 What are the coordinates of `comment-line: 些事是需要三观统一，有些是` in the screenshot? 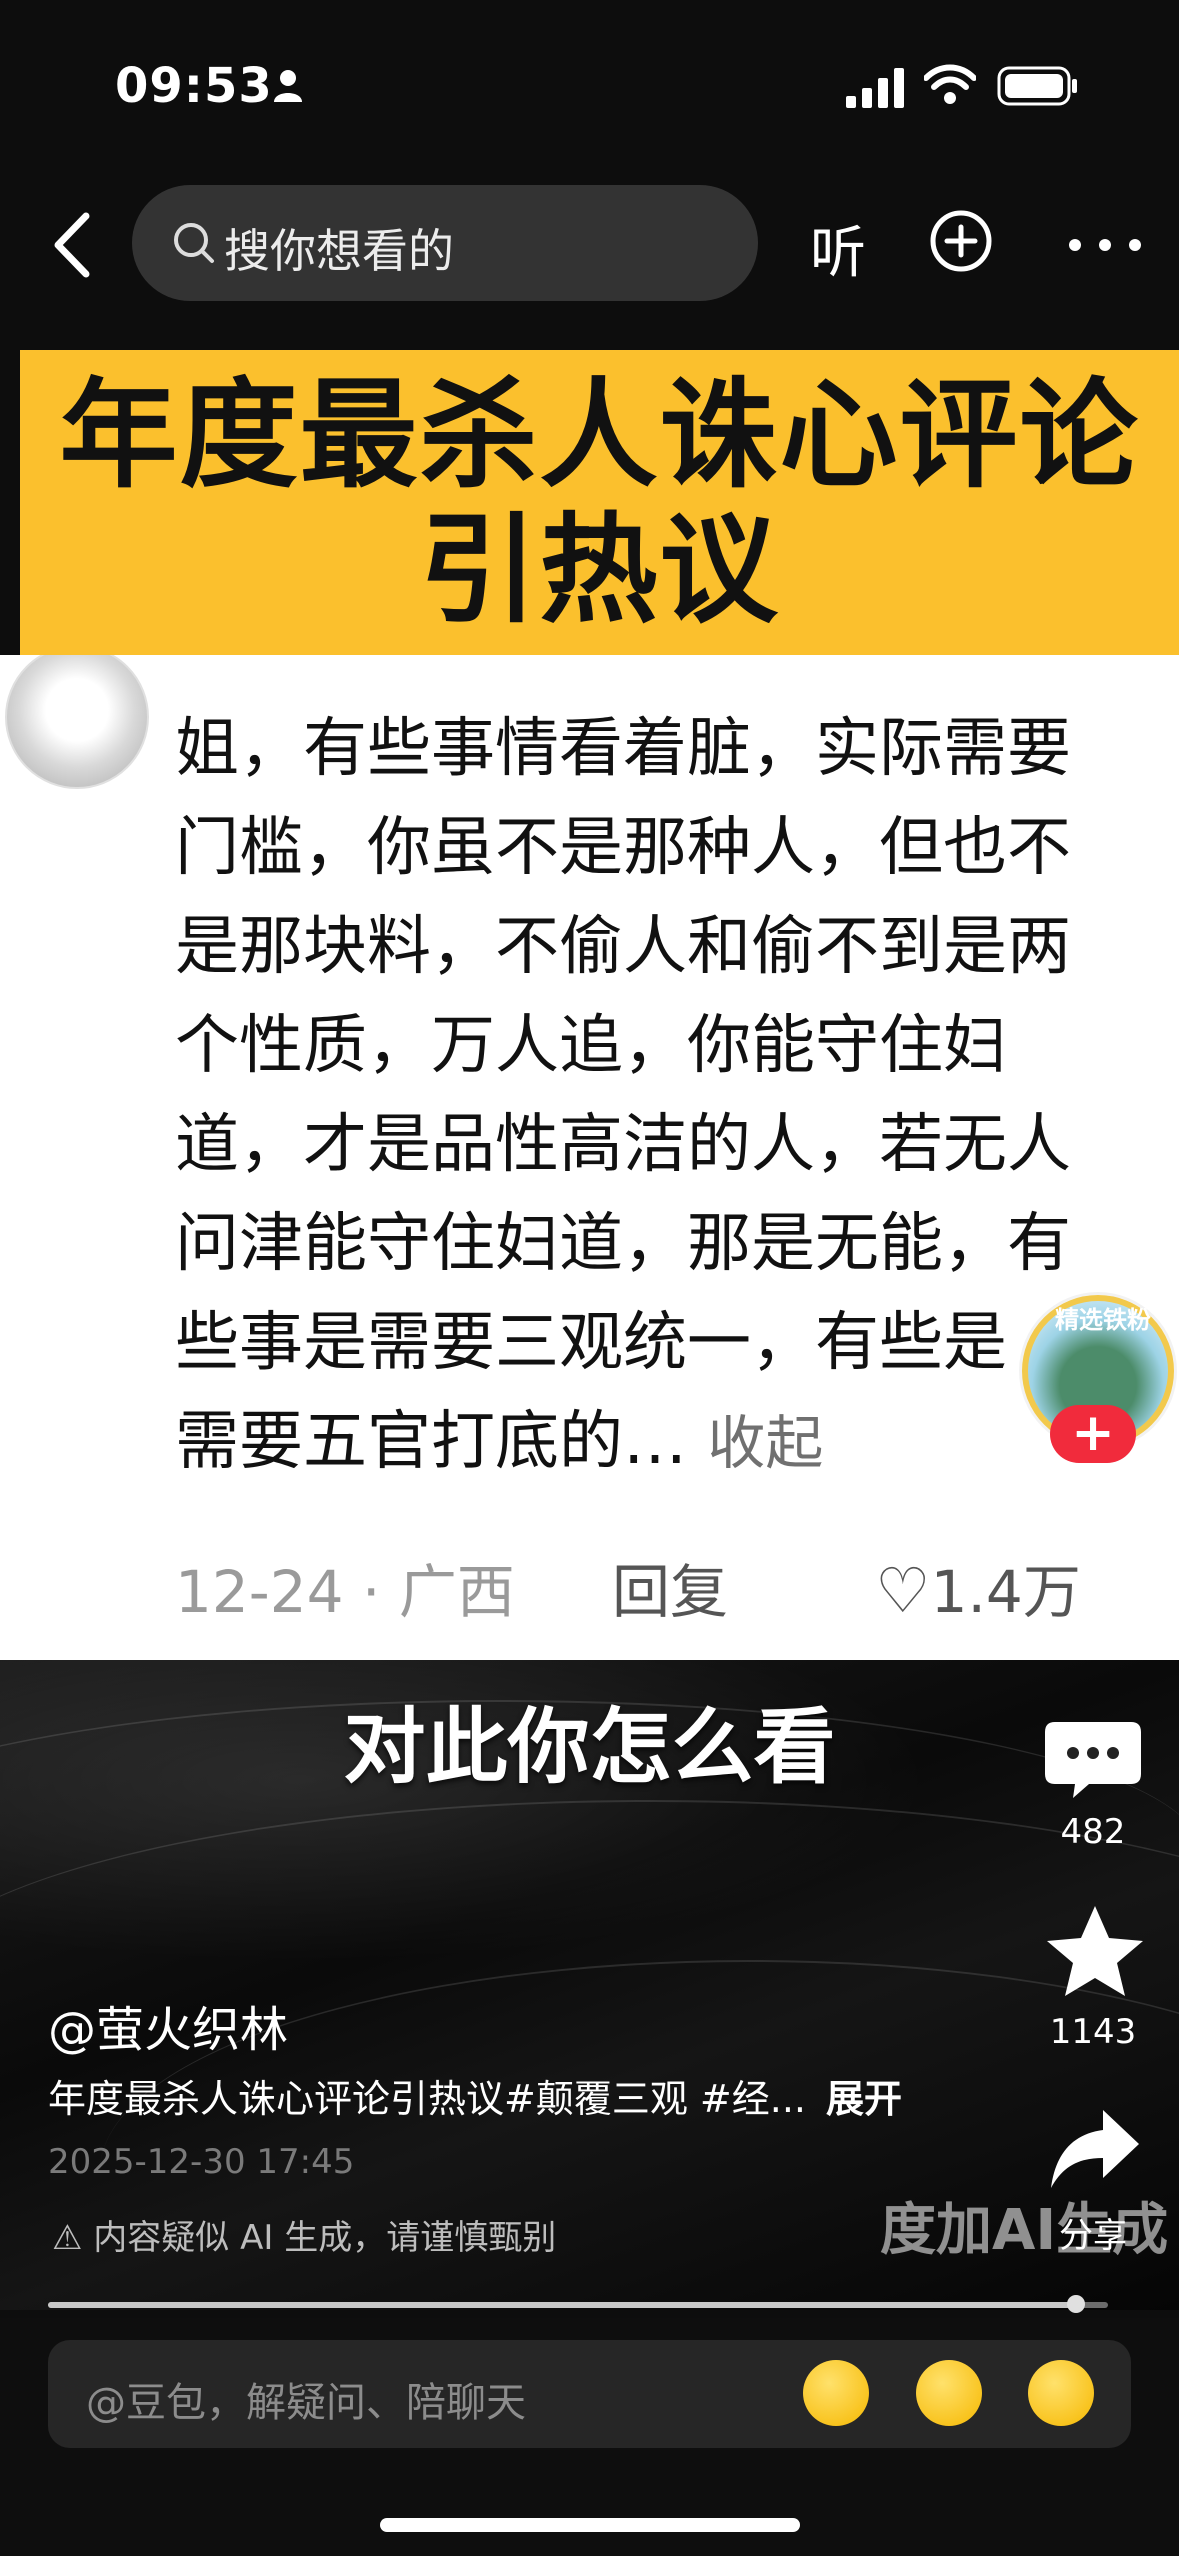 It's located at (591, 1343).